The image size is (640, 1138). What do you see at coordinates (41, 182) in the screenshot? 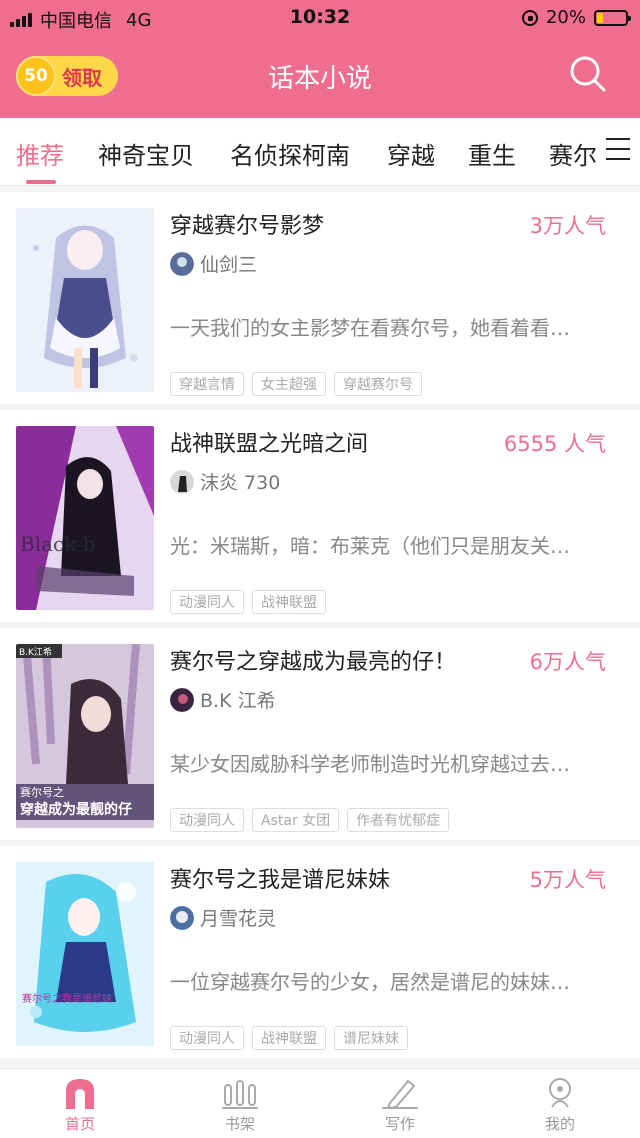
I see `active-tab-indicator` at bounding box center [41, 182].